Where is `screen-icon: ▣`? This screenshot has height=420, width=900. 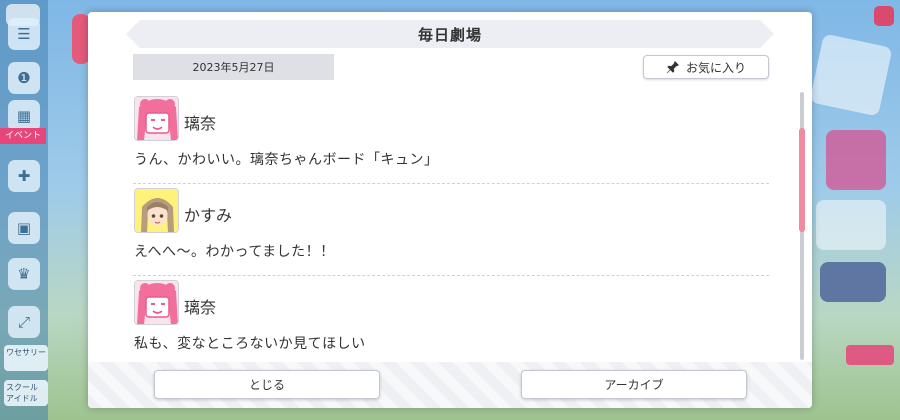
screen-icon: ▣ is located at coordinates (24, 228).